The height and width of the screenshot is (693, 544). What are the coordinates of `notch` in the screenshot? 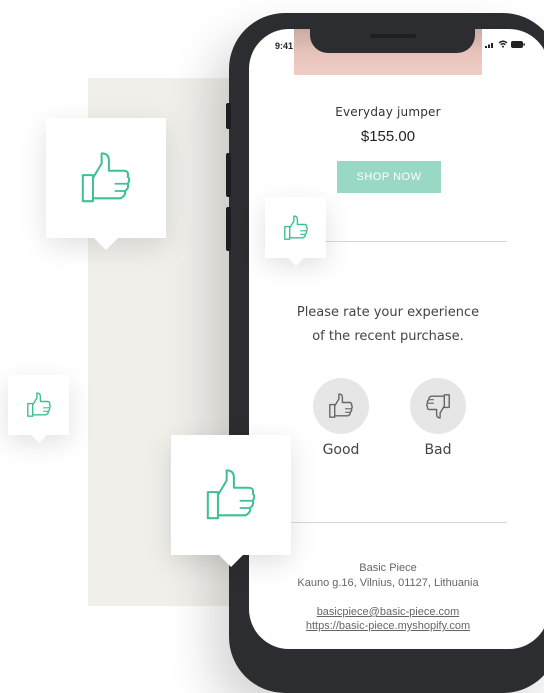 It's located at (392, 41).